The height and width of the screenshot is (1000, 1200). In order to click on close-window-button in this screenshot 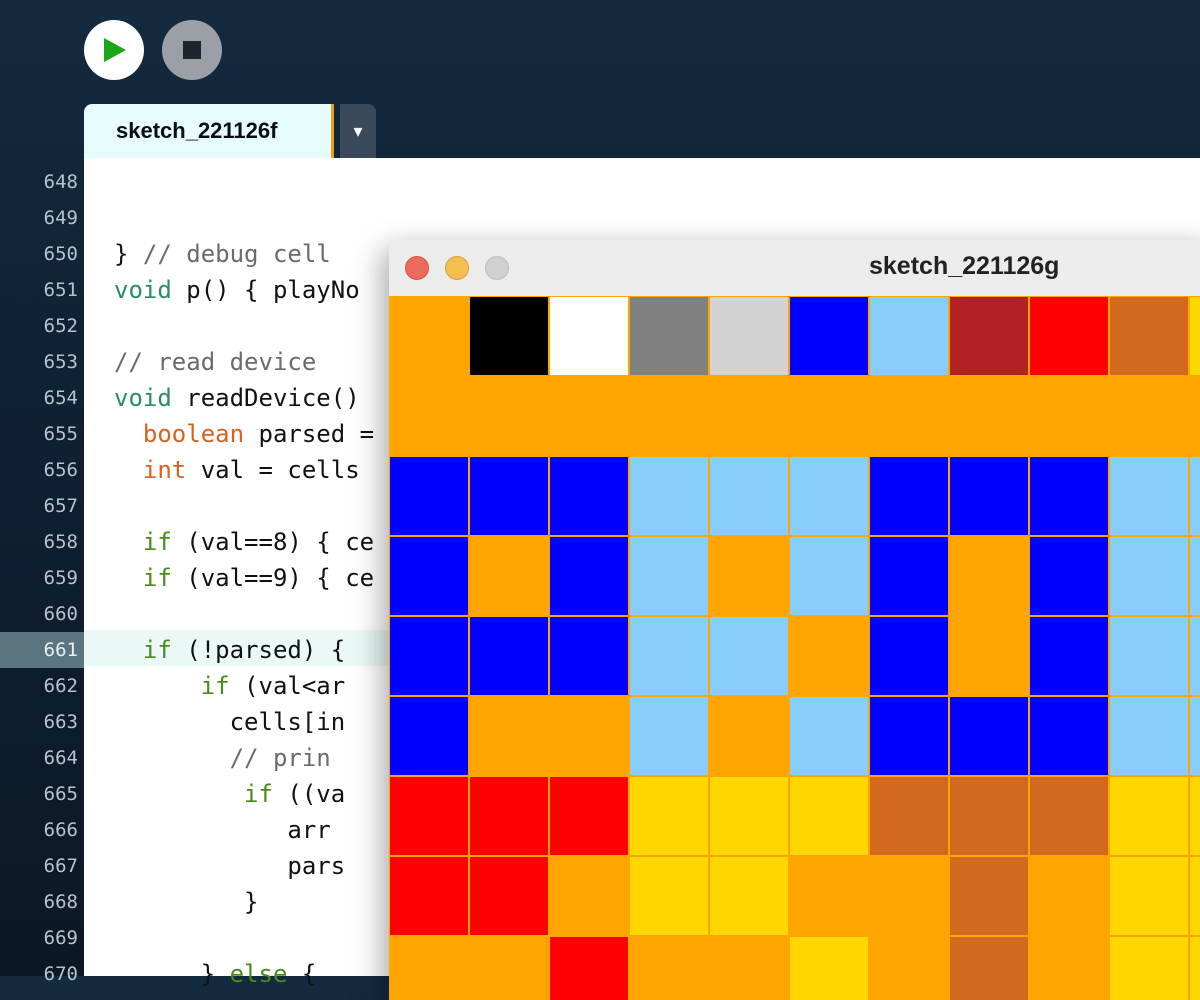, I will do `click(417, 268)`.